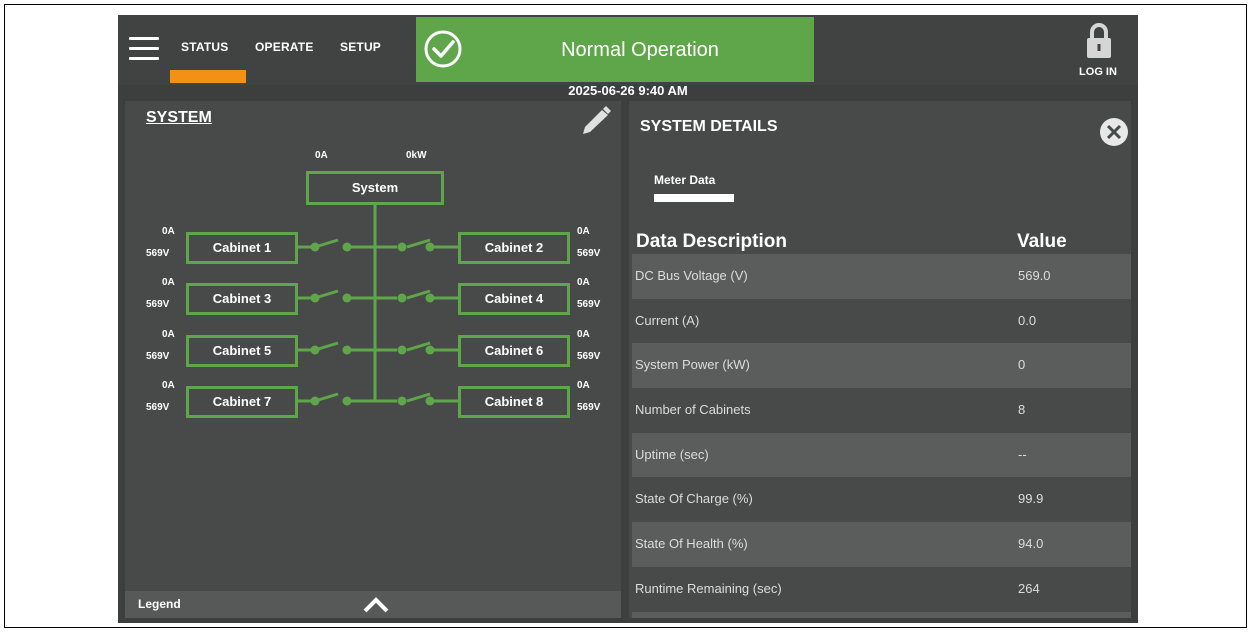 This screenshot has height=633, width=1253. I want to click on table-row: DC Bus Voltage (V) 569.0, so click(881, 276).